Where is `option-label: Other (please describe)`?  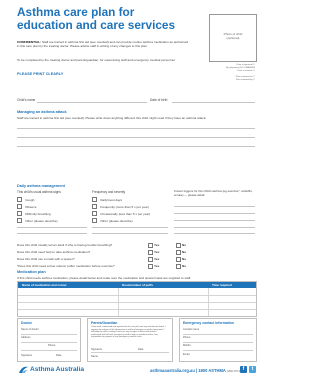 option-label: Other (please describe) is located at coordinates (41, 220).